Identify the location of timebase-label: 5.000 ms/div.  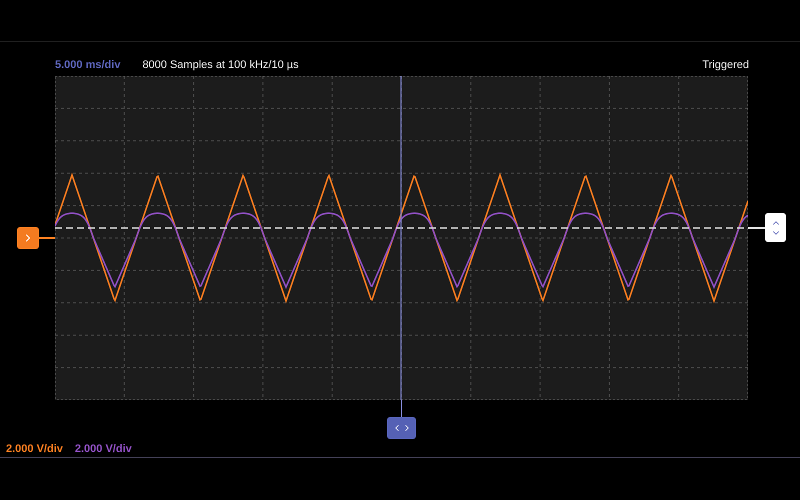
(87, 65).